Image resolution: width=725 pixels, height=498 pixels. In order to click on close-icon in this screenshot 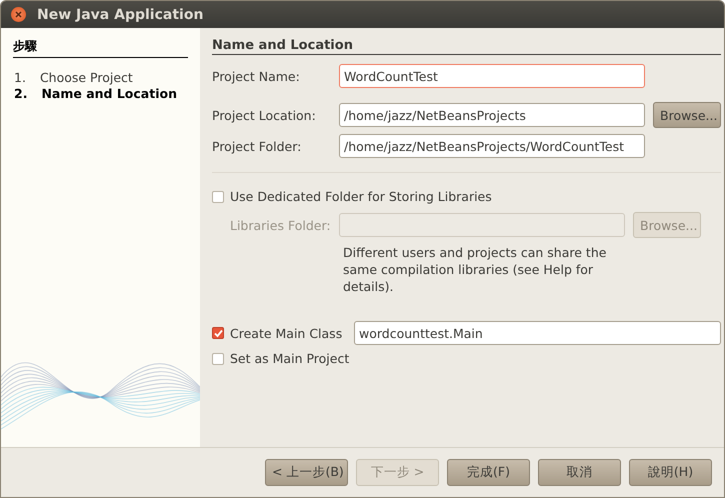, I will do `click(18, 14)`.